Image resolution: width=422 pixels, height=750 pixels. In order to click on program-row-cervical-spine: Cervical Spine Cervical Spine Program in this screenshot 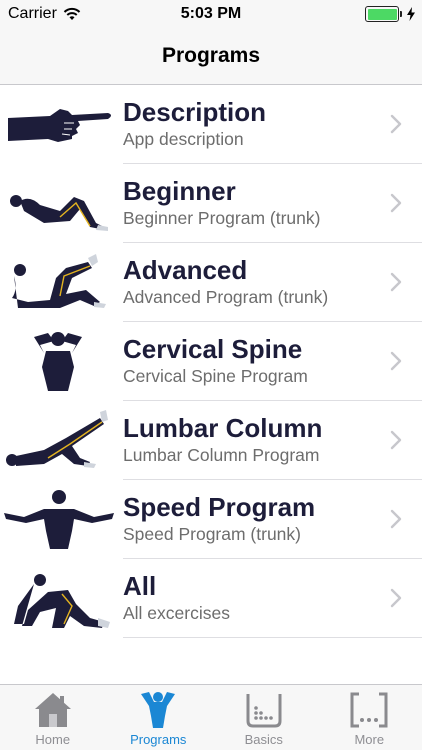, I will do `click(211, 361)`.